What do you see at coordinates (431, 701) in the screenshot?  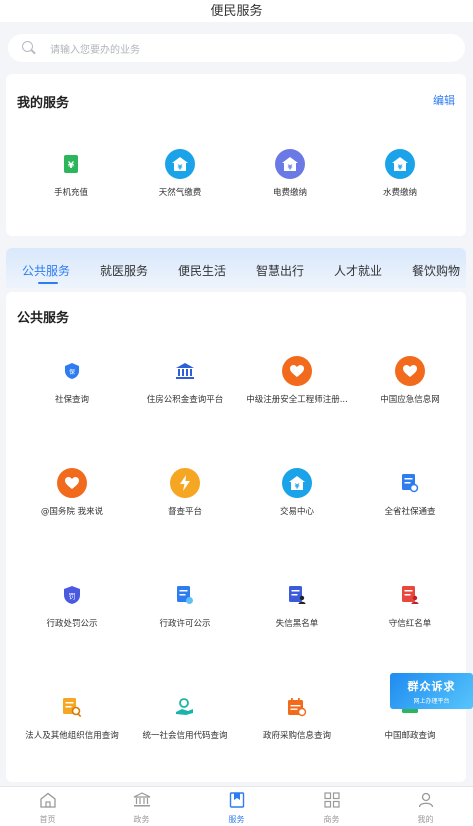 I see `banner-subtitle: 网上办理平台` at bounding box center [431, 701].